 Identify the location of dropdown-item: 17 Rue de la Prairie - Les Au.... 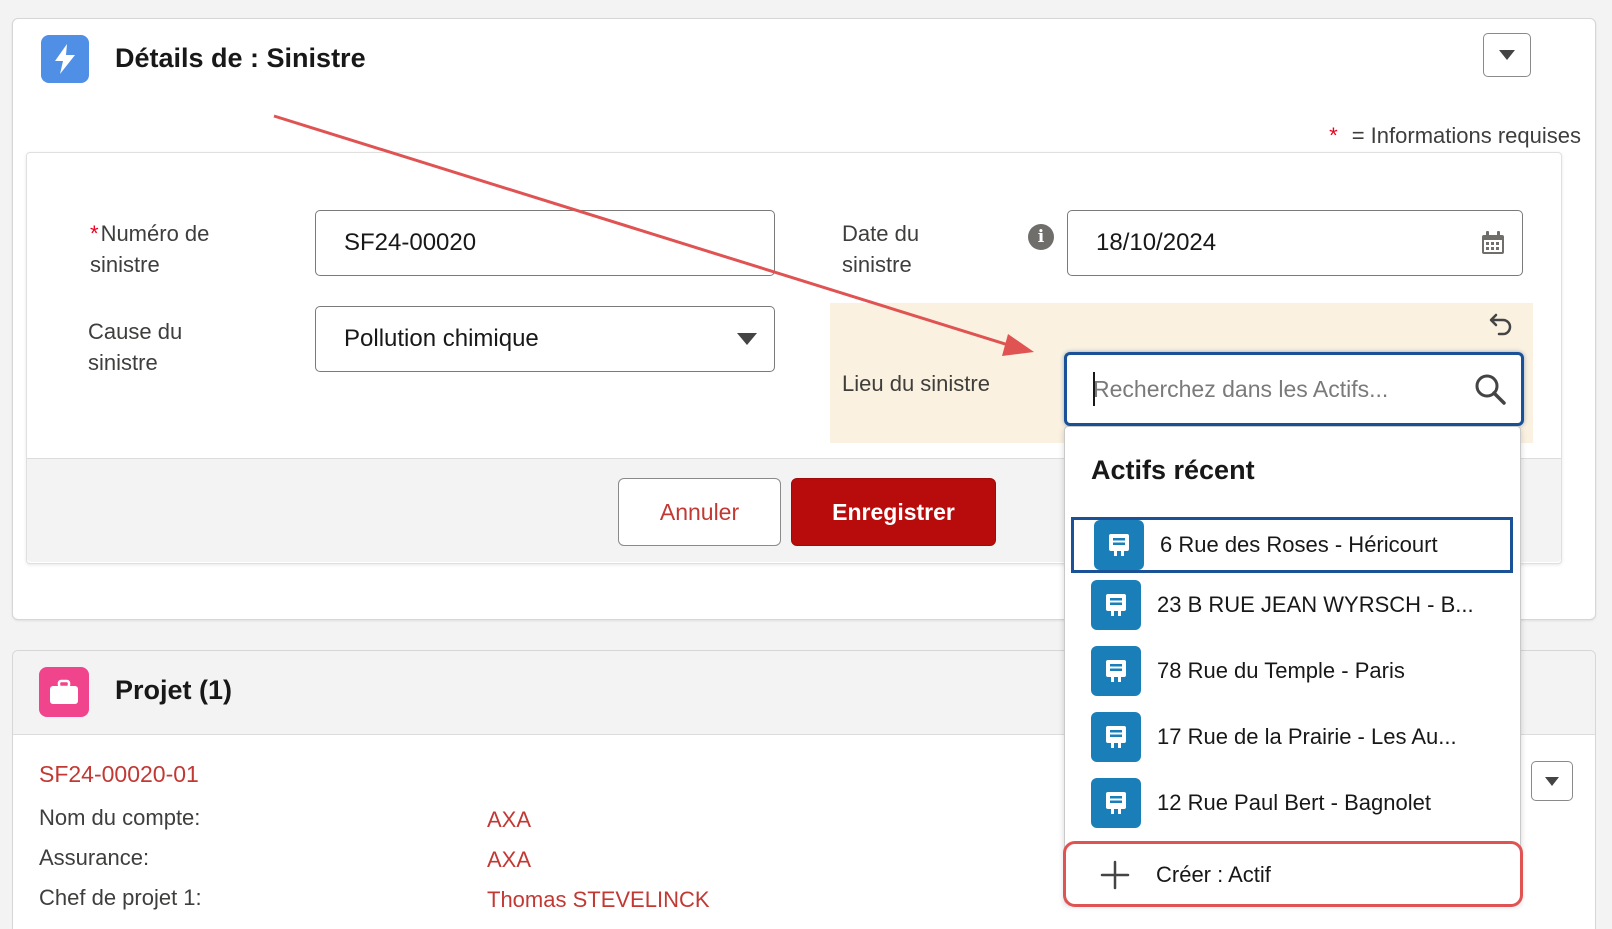
(1292, 737).